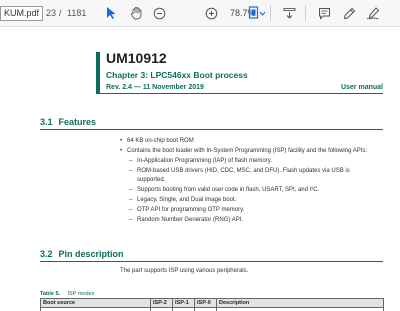 This screenshot has width=400, height=311. I want to click on sign-icon, so click(373, 12).